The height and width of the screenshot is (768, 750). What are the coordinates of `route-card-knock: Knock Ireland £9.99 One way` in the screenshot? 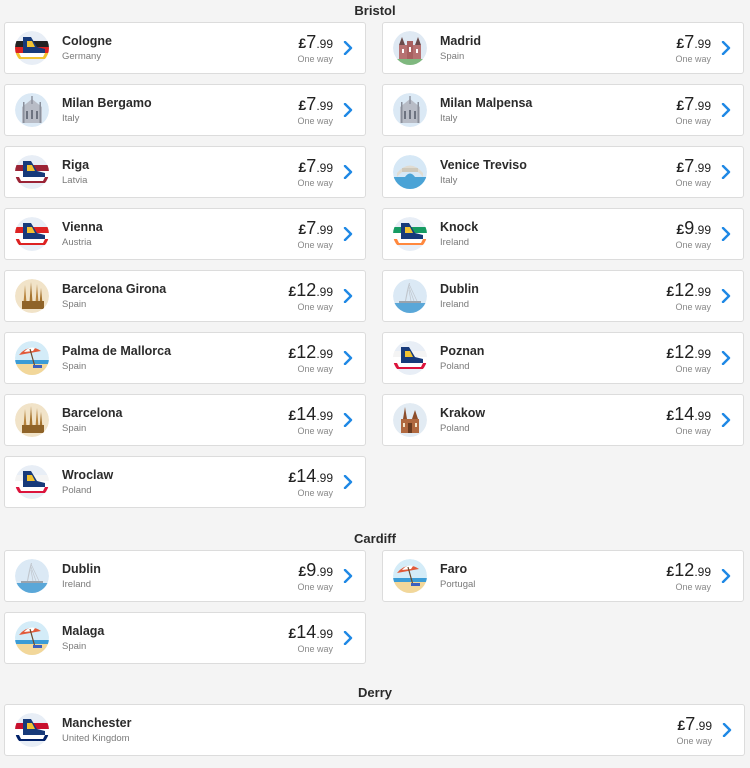 It's located at (563, 234).